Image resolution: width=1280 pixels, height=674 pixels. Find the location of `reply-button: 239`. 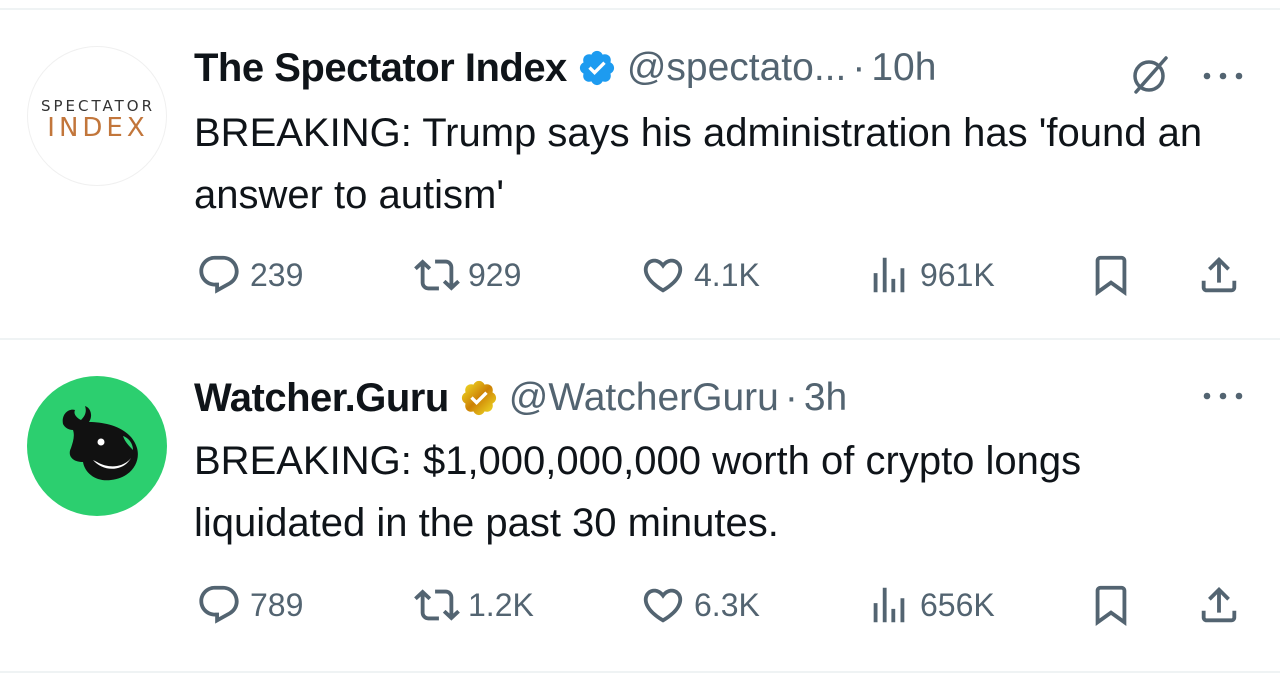

reply-button: 239 is located at coordinates (249, 275).